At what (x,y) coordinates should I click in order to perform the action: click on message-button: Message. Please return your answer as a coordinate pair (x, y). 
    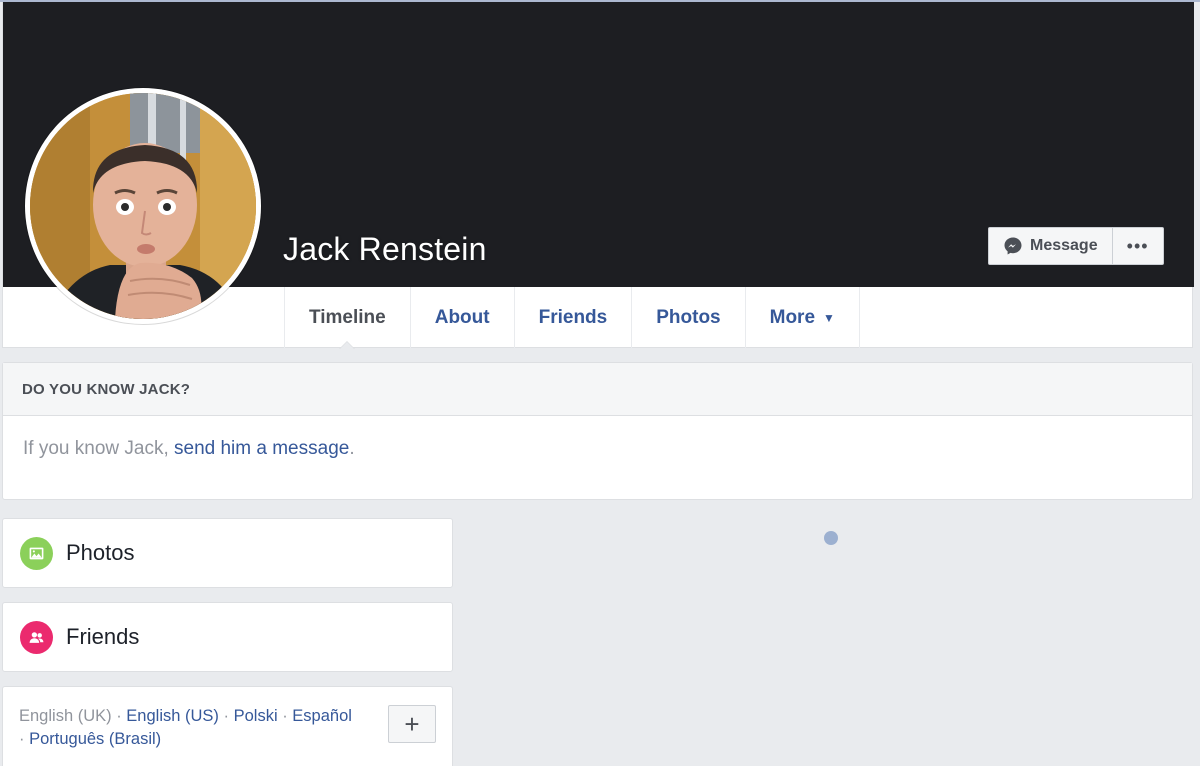
    Looking at the image, I should click on (1051, 246).